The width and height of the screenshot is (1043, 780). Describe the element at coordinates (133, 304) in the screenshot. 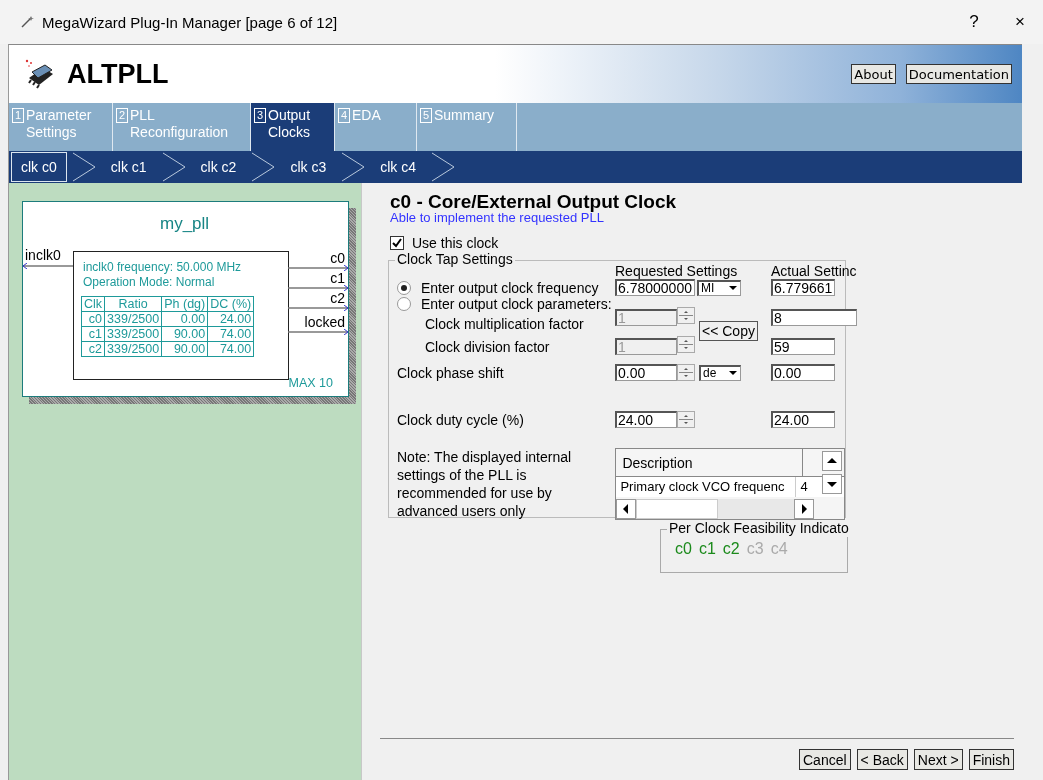

I see `column-header: Ratio` at that location.